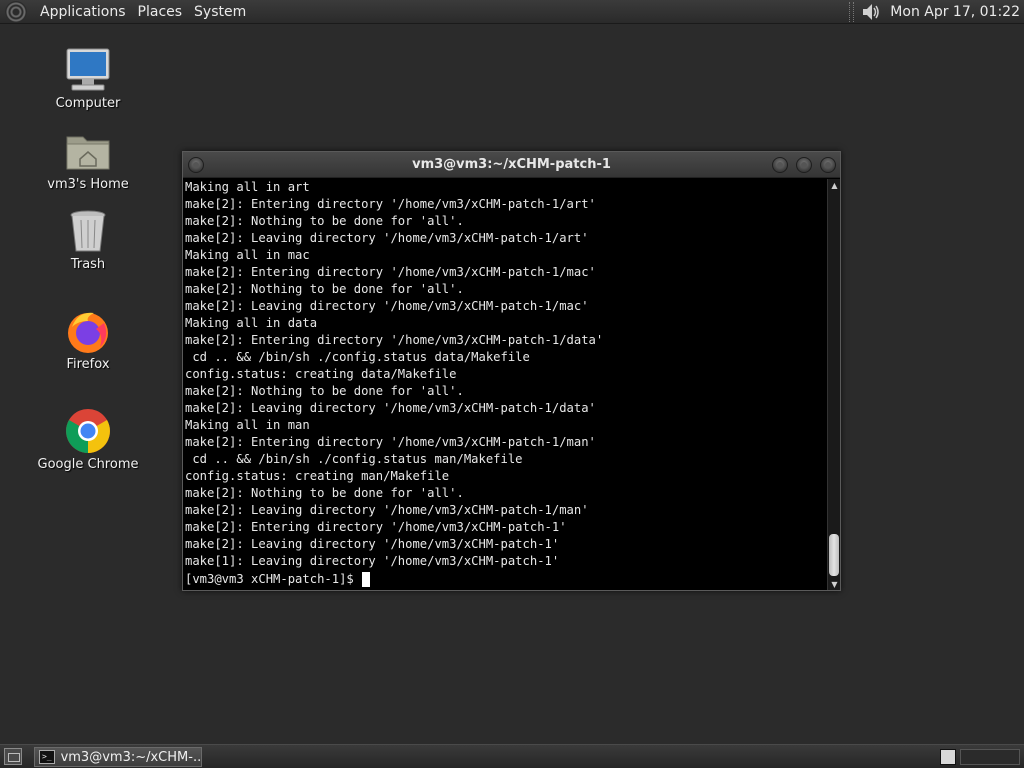 Image resolution: width=1024 pixels, height=768 pixels. I want to click on title-bar: vm3@vm3:~/xCHM-patch-1, so click(511, 165).